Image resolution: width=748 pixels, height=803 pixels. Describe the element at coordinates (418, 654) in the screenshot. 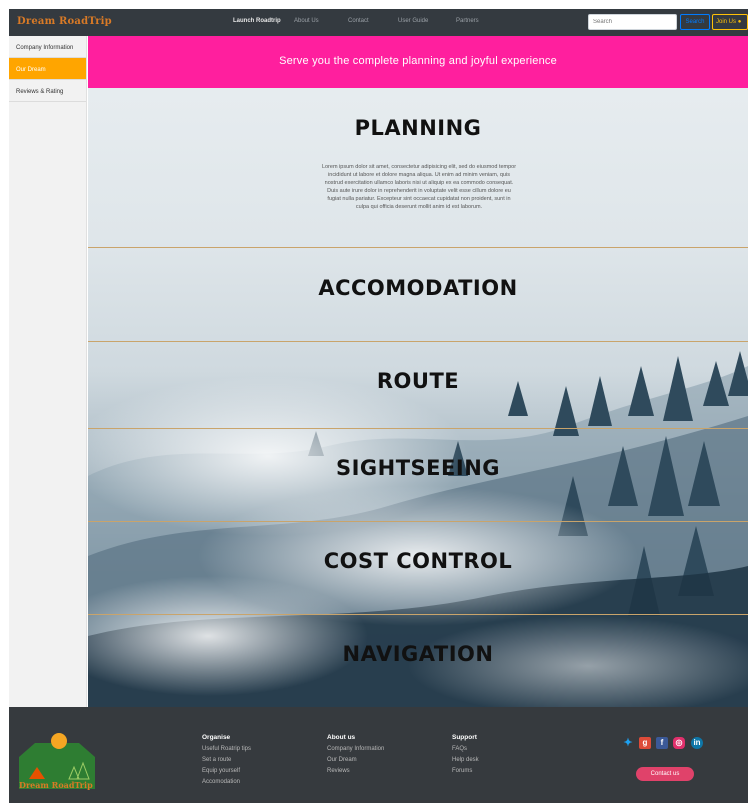

I see `section-title-navigation: NAVIGATION` at that location.